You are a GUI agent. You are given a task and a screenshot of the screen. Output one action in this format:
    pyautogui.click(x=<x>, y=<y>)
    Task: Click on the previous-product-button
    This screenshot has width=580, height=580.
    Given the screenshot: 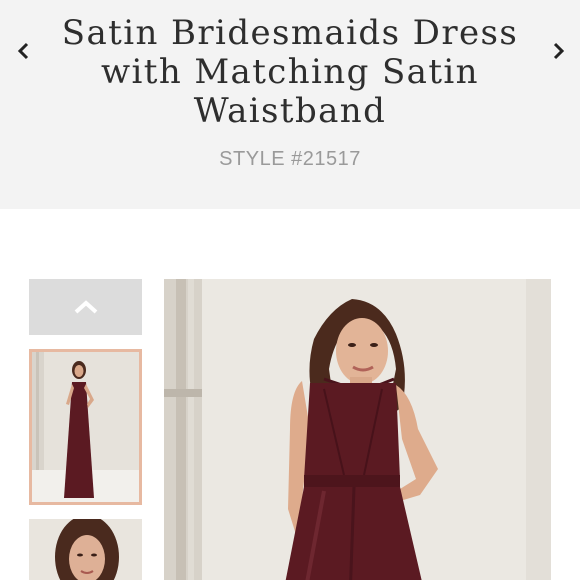 What is the action you would take?
    pyautogui.click(x=24, y=51)
    